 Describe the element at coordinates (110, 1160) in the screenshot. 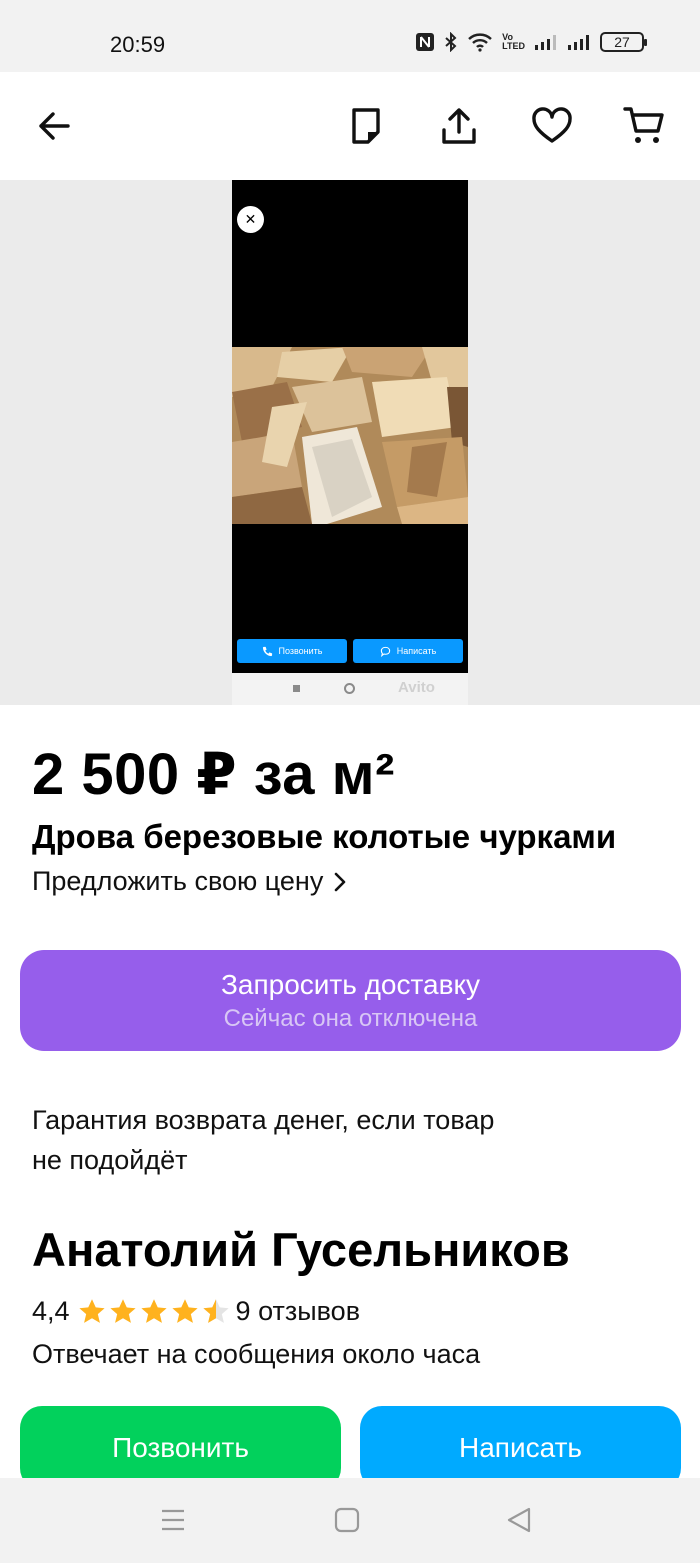

I see `guarantee-line-2: не подойдёт` at that location.